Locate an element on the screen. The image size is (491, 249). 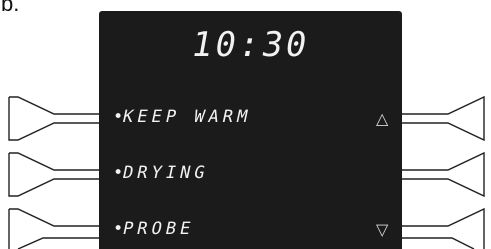
menu-item-keep-warm: •KEEP WARM is located at coordinates (233, 117).